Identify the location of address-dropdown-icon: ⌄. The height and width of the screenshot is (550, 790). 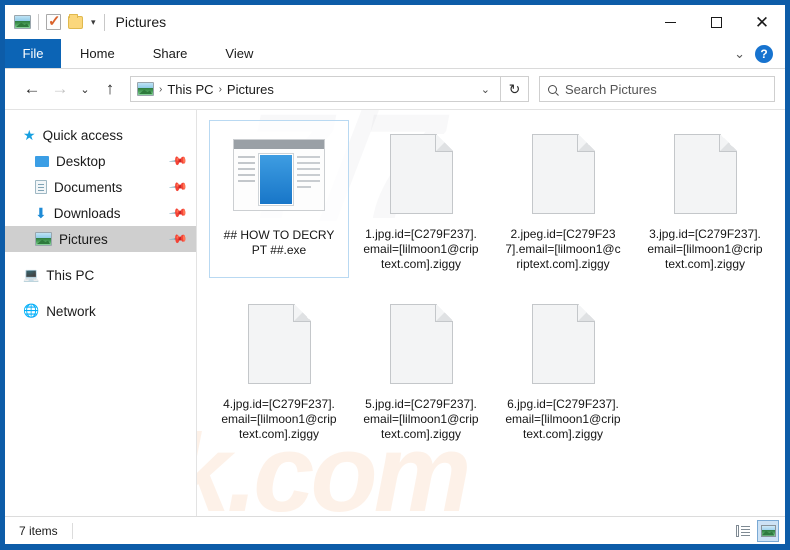
(485, 89).